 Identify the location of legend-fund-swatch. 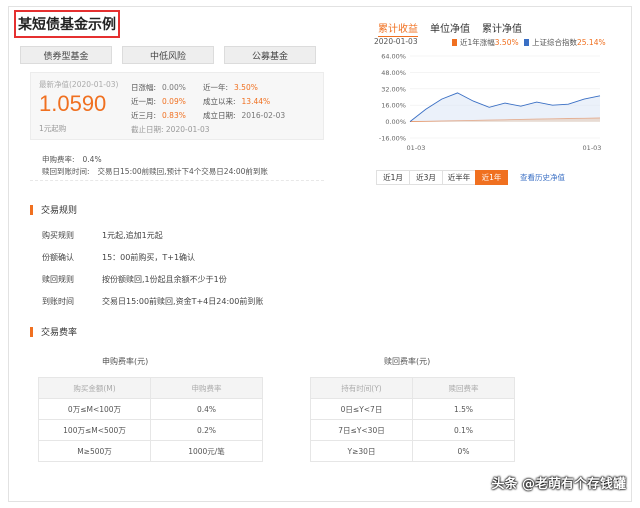
(454, 42).